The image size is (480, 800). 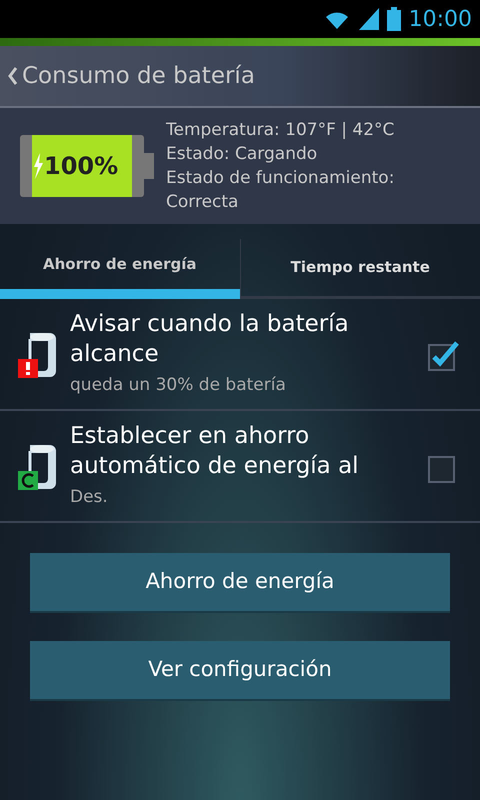 I want to click on battery-percent: 100%, so click(x=81, y=166).